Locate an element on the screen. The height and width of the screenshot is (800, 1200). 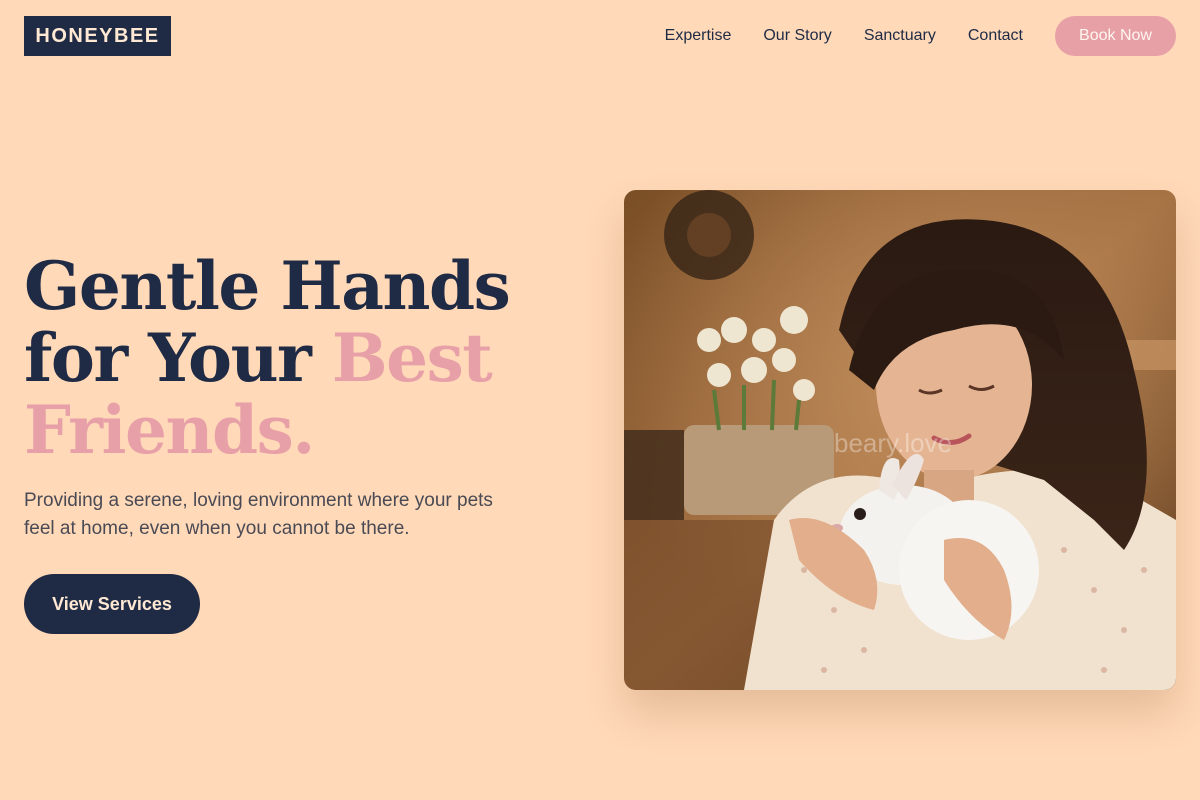
view-services-button: View Services is located at coordinates (112, 604).